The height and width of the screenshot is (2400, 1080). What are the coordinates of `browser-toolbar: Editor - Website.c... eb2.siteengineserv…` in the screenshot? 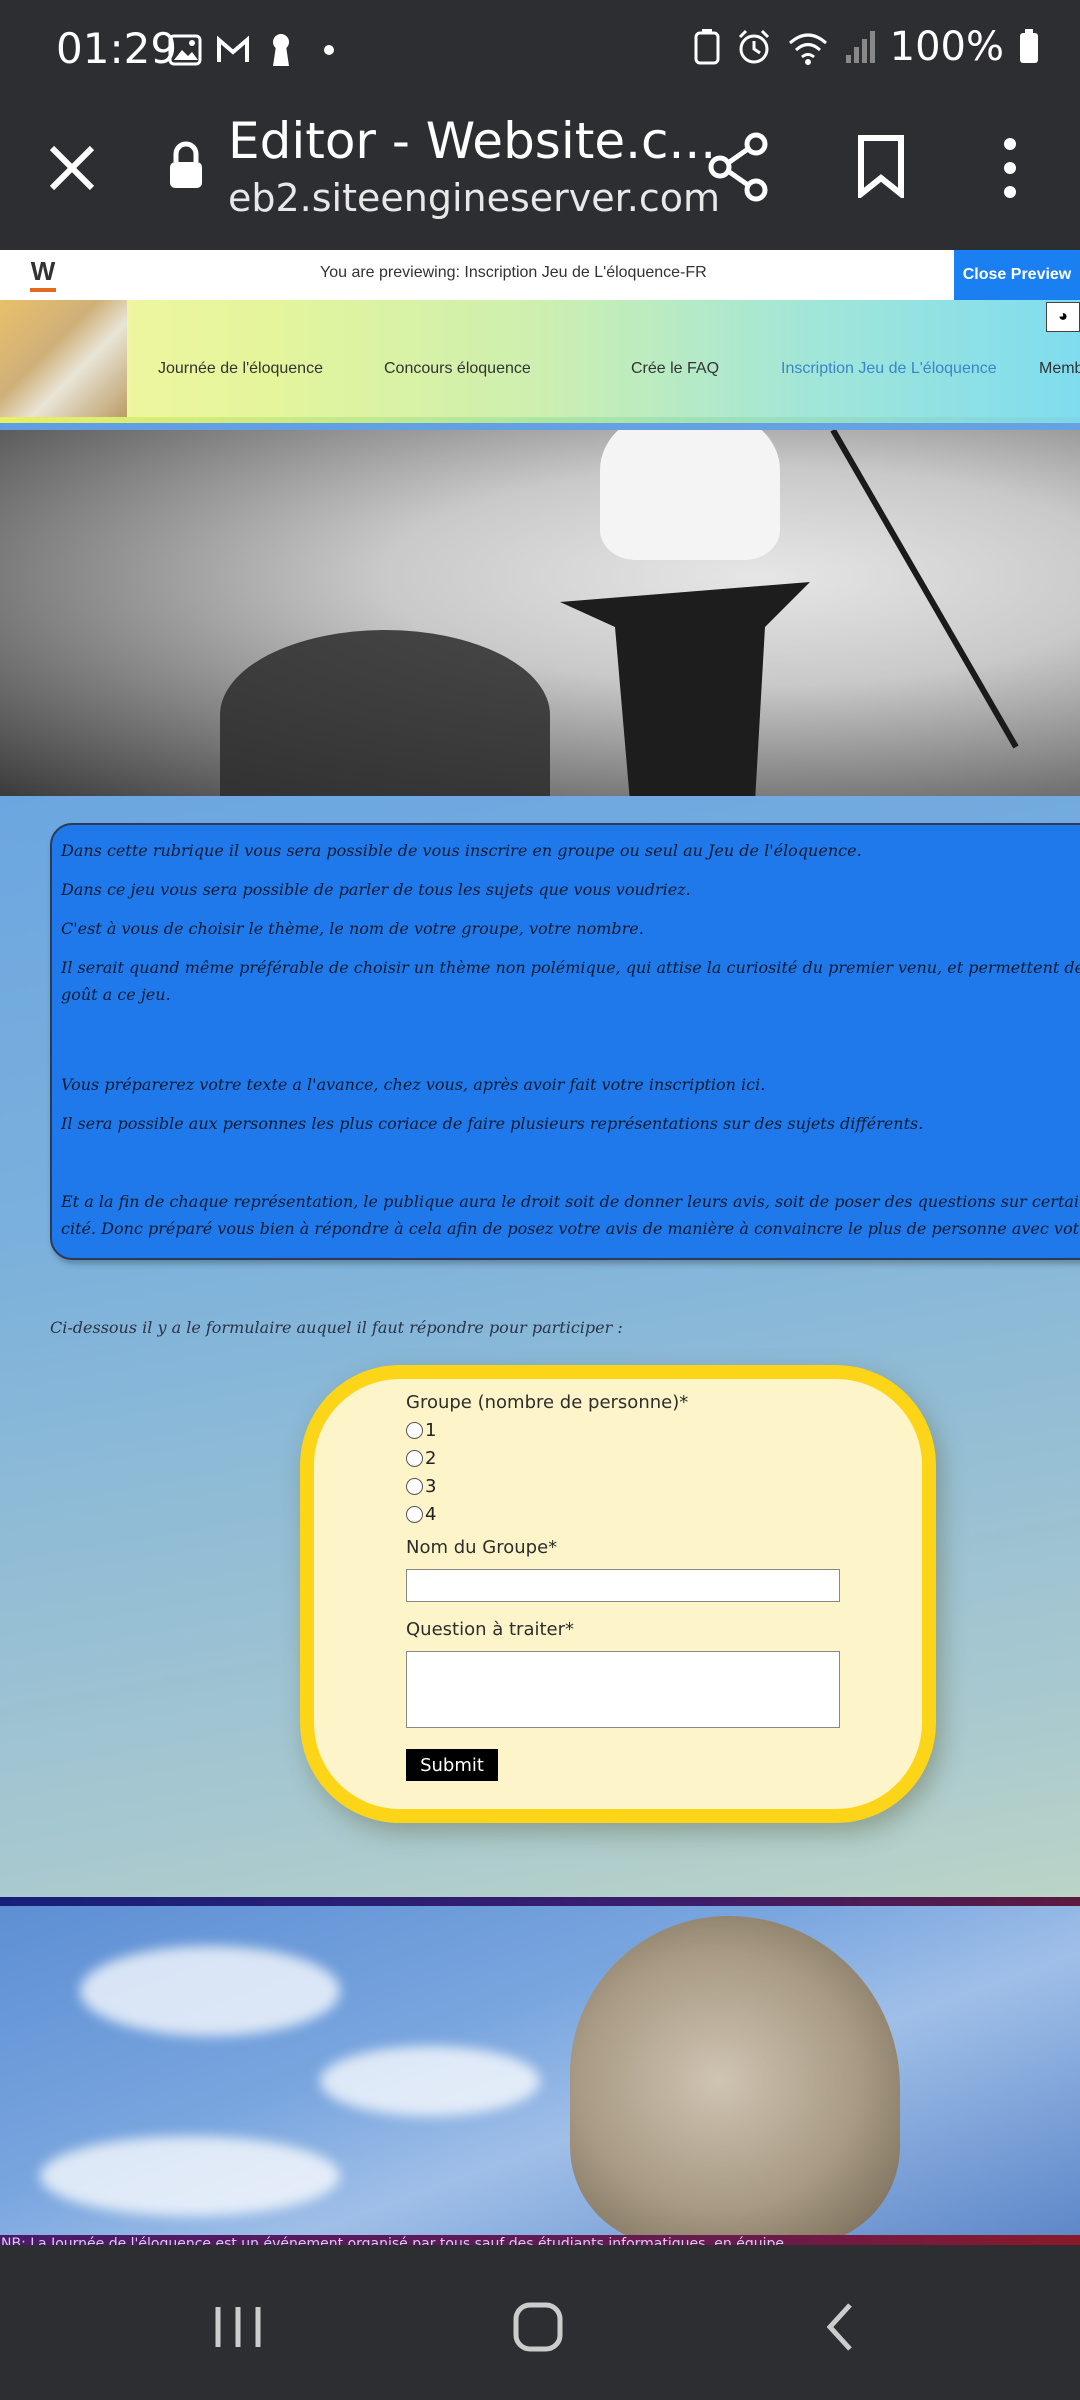 It's located at (540, 175).